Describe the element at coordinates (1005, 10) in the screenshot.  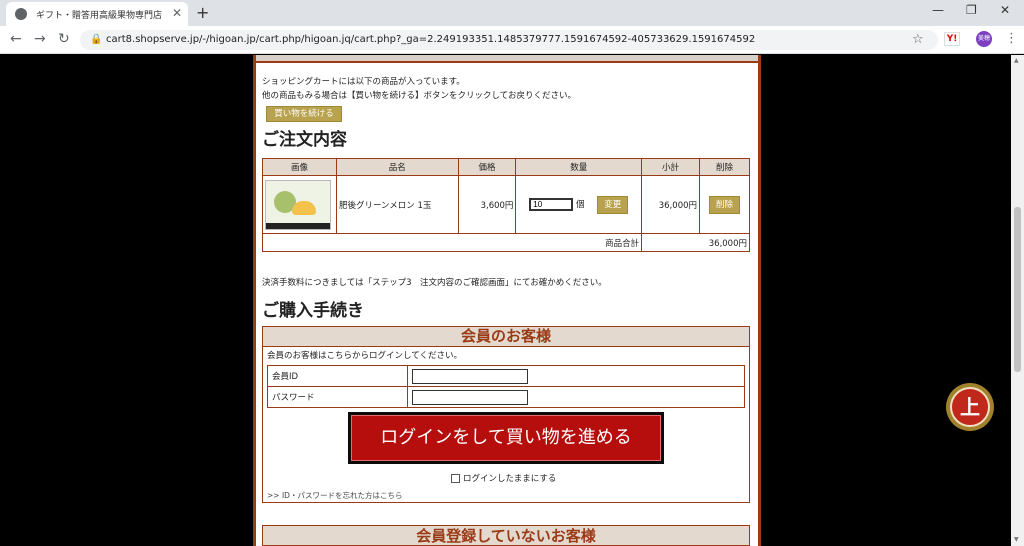
I see `window-close-icon: ✕` at that location.